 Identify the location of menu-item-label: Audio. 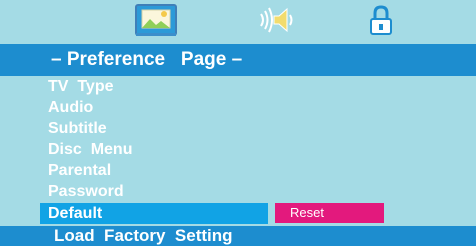
(71, 107).